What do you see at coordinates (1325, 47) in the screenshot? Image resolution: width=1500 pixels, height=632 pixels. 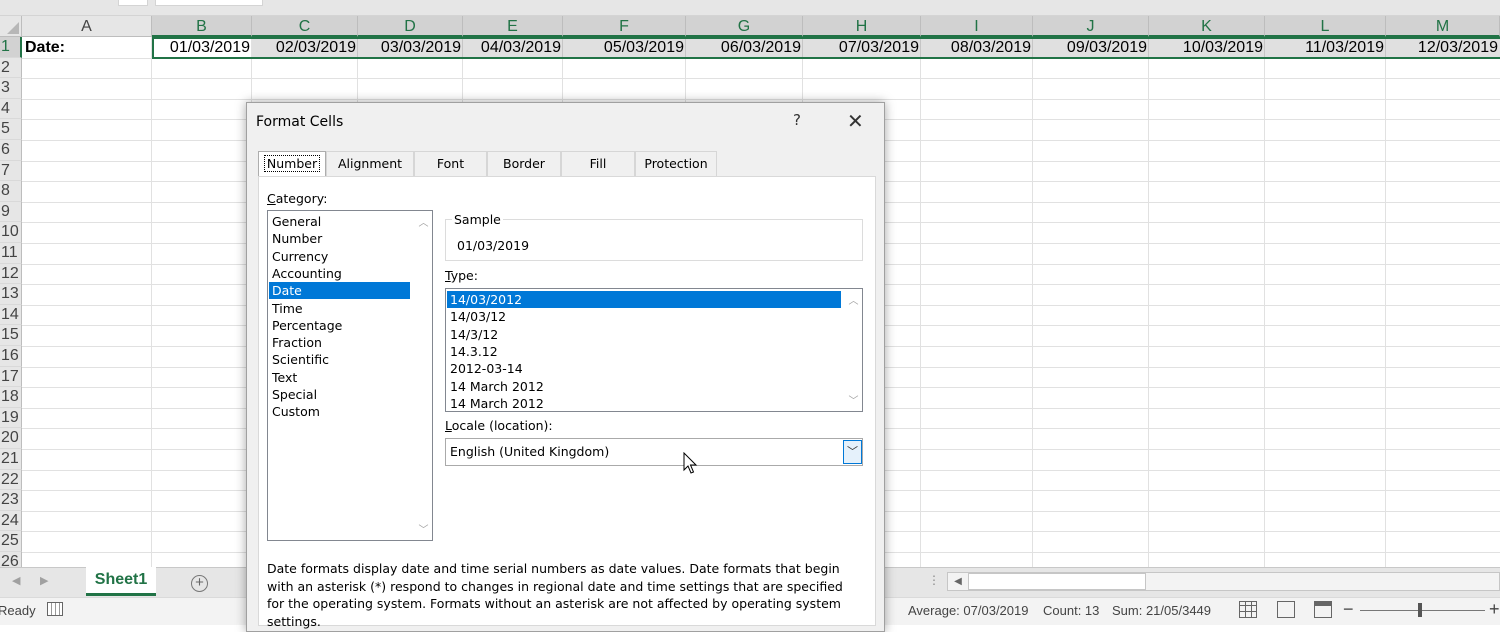 I see `cell-l1: 11/03/2019` at bounding box center [1325, 47].